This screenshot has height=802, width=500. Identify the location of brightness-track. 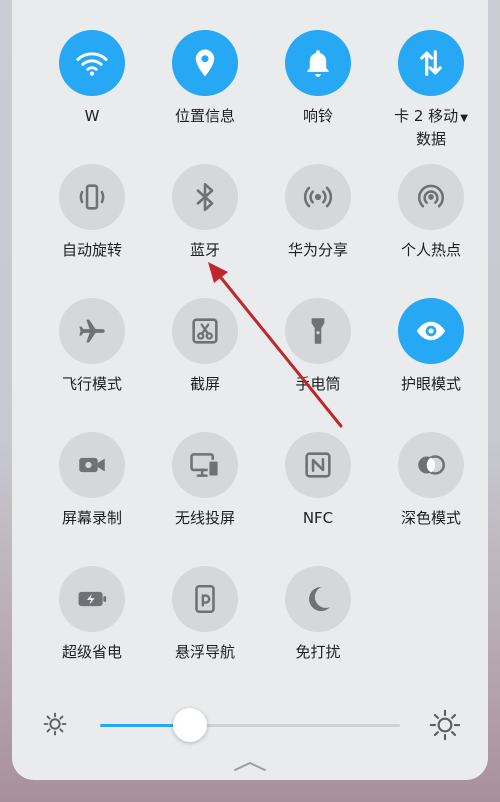
(250, 725).